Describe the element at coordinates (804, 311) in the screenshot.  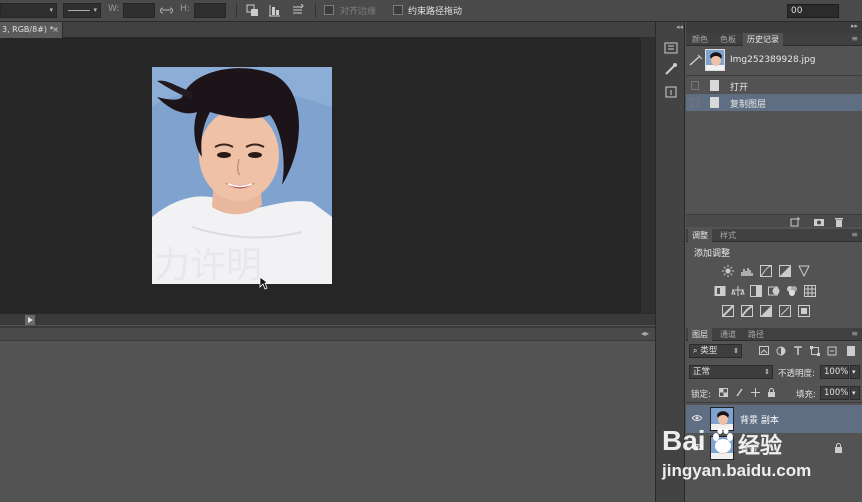
I see `selective-color-icon` at that location.